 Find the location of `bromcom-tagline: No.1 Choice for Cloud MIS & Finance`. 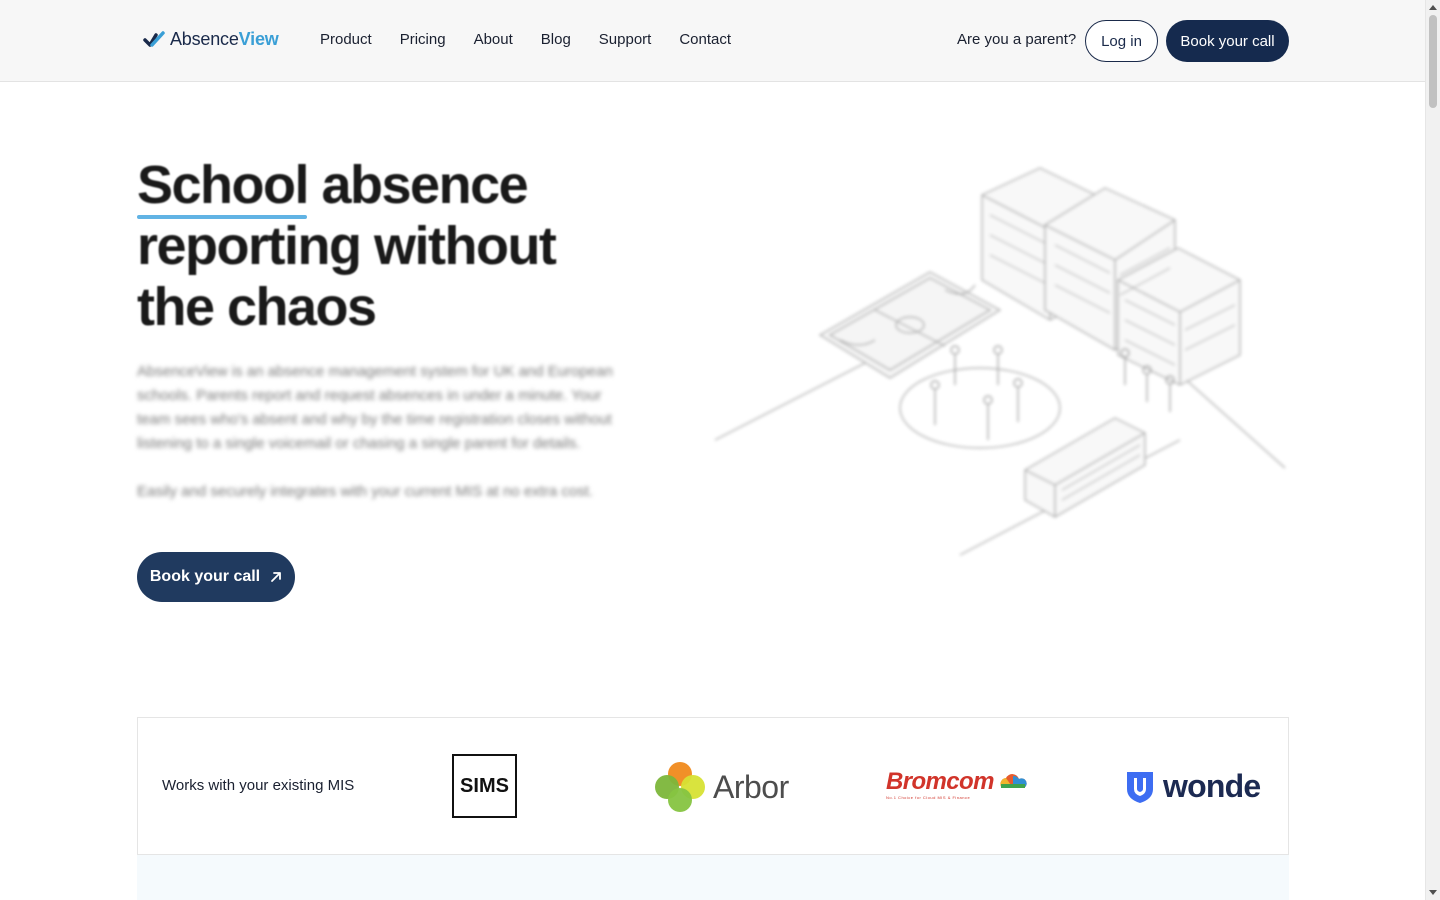

bromcom-tagline: No.1 Choice for Cloud MIS & Finance is located at coordinates (928, 797).